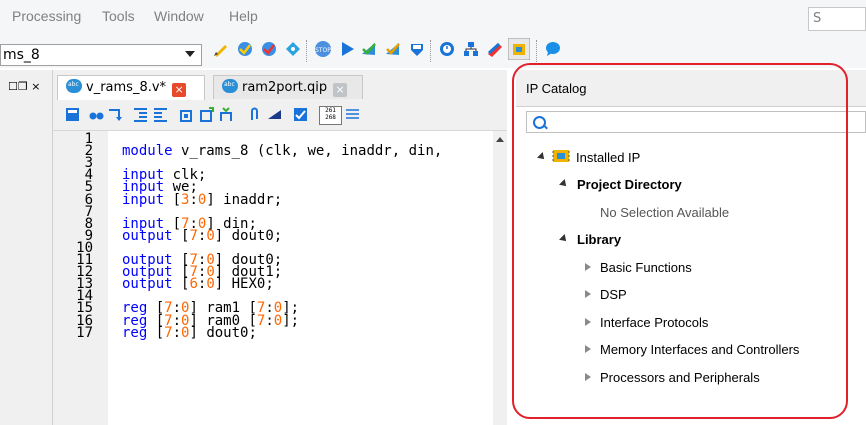  I want to click on editor-toolbar: 261 268, so click(280, 115).